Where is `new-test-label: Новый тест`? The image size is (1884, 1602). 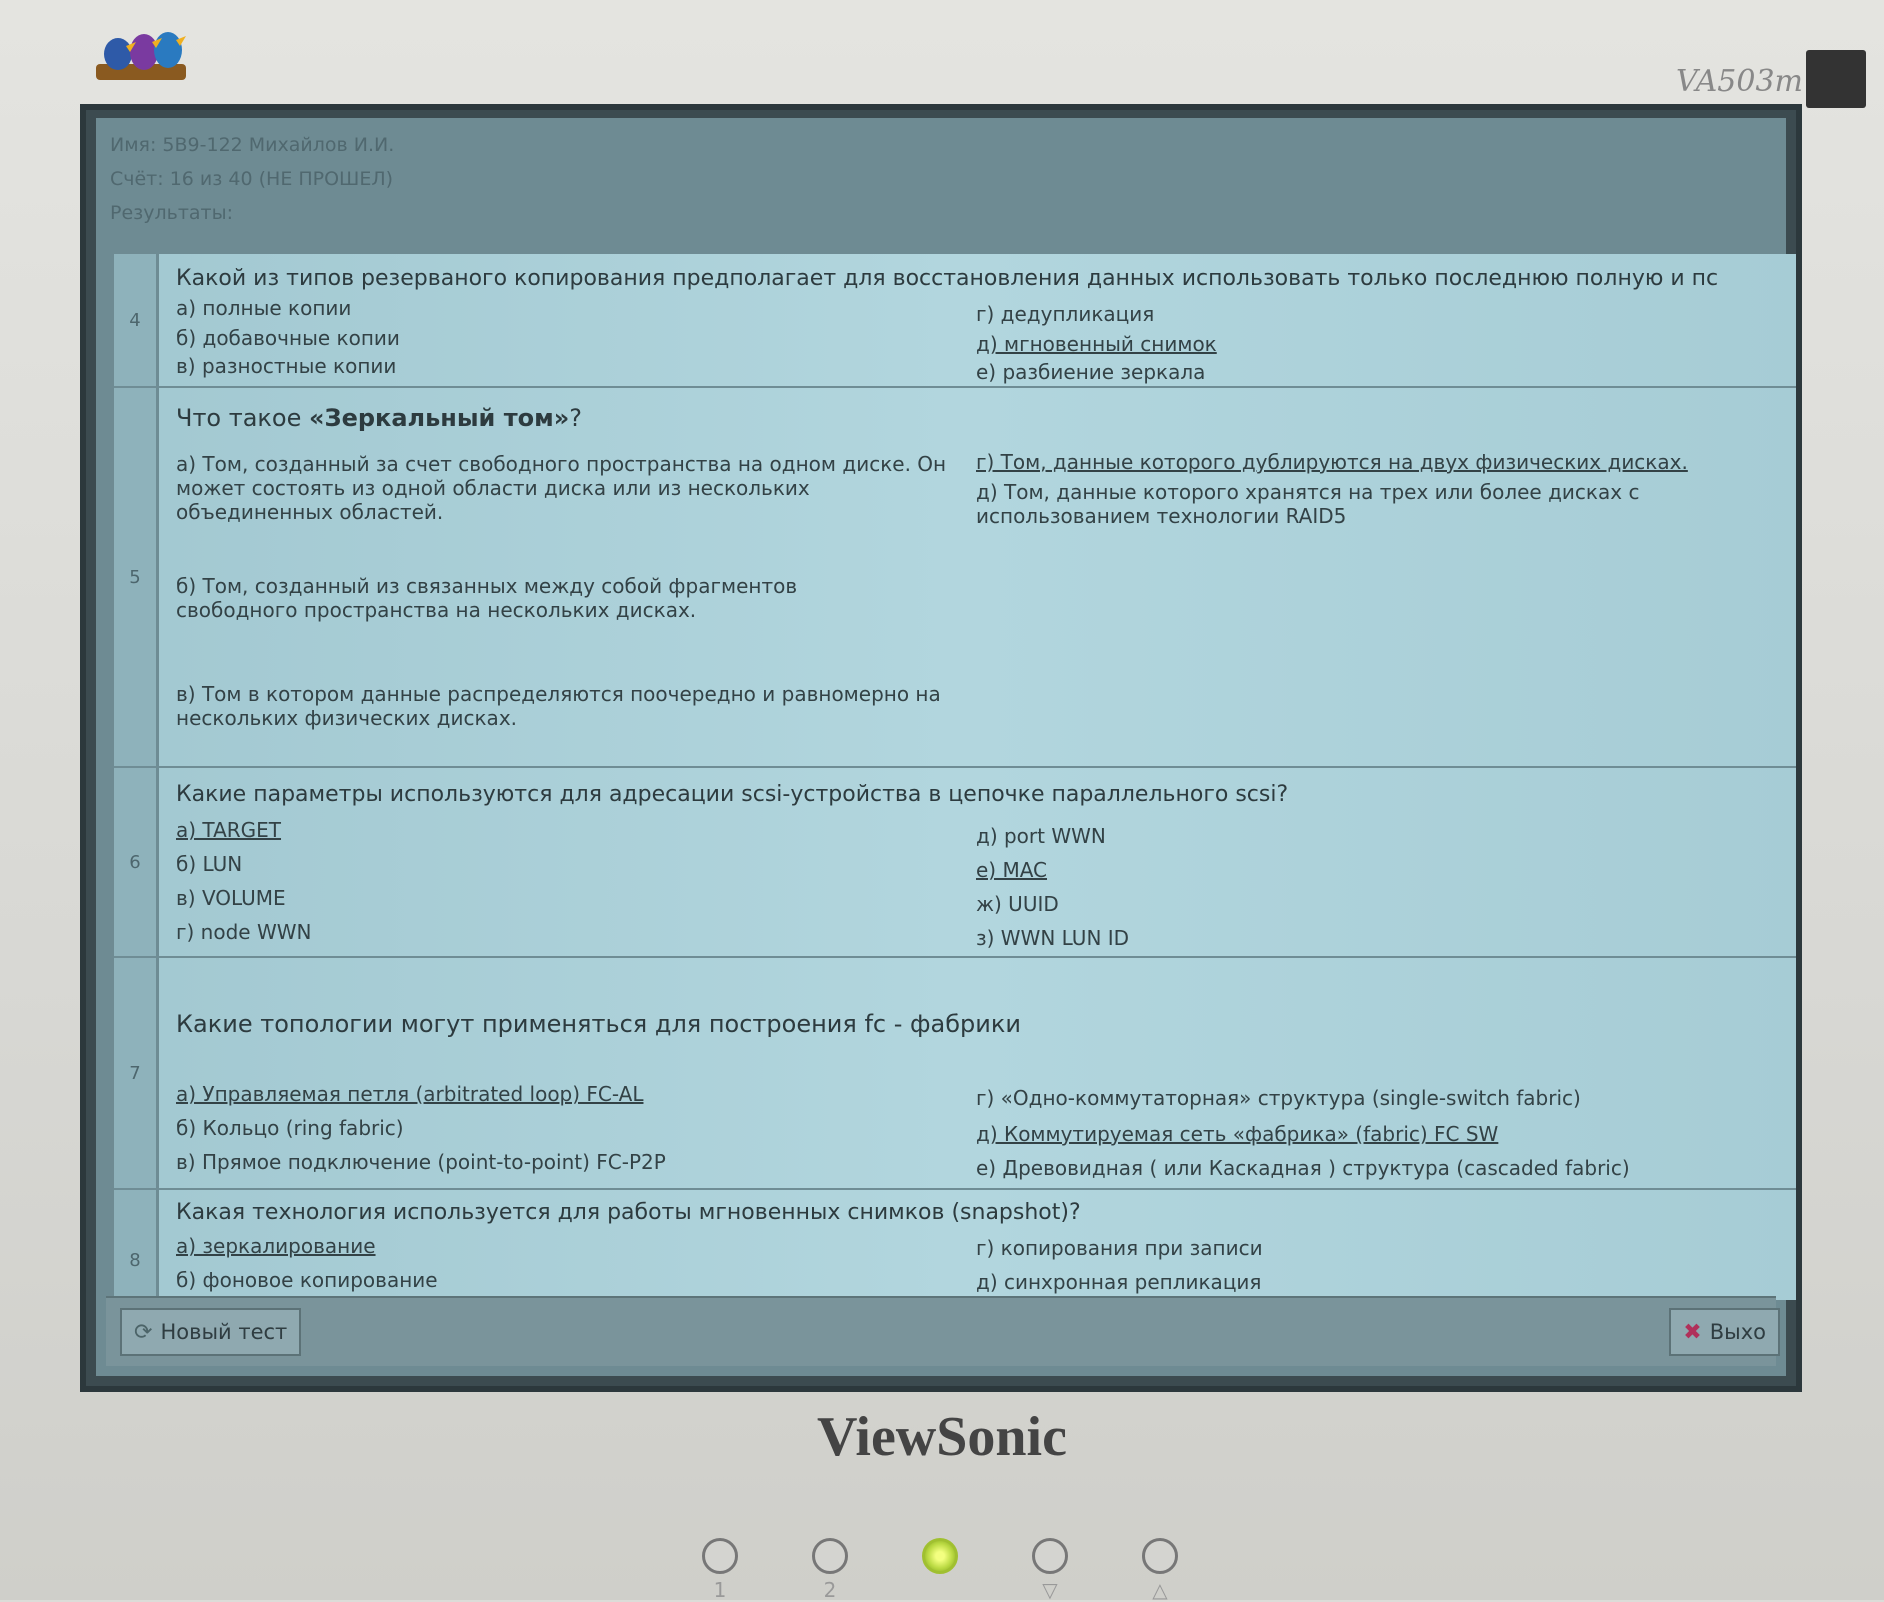
new-test-label: Новый тест is located at coordinates (224, 1332).